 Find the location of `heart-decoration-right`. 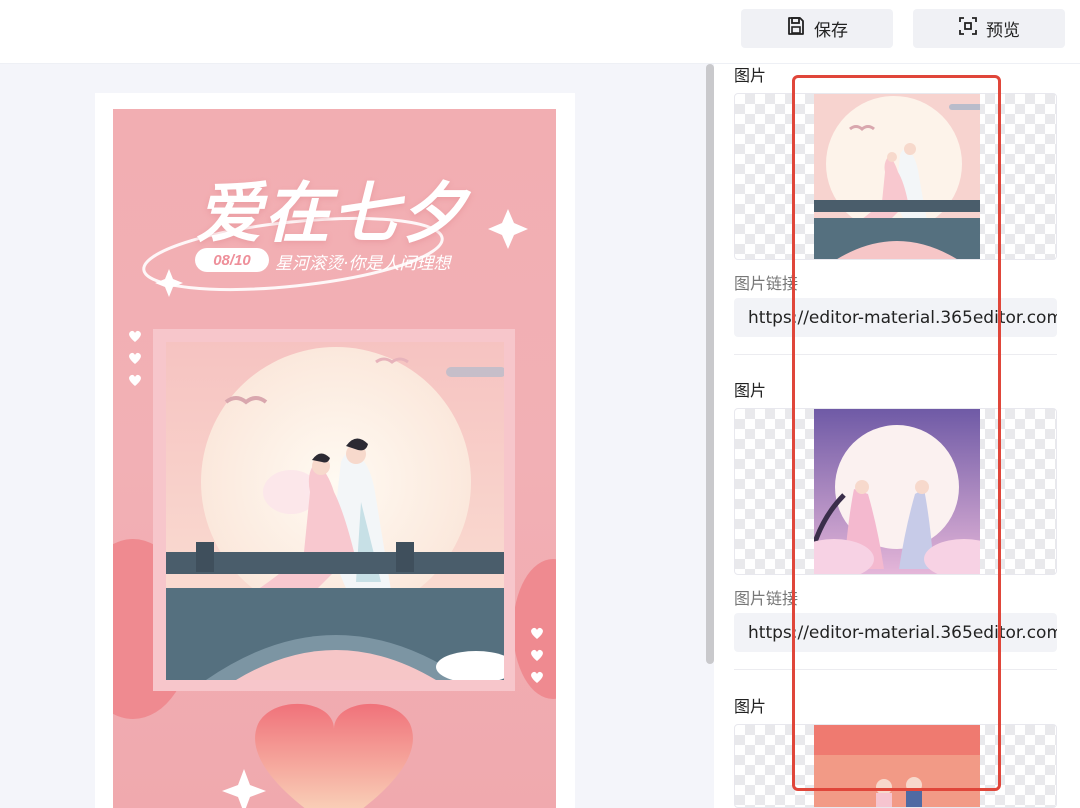

heart-decoration-right is located at coordinates (538, 655).